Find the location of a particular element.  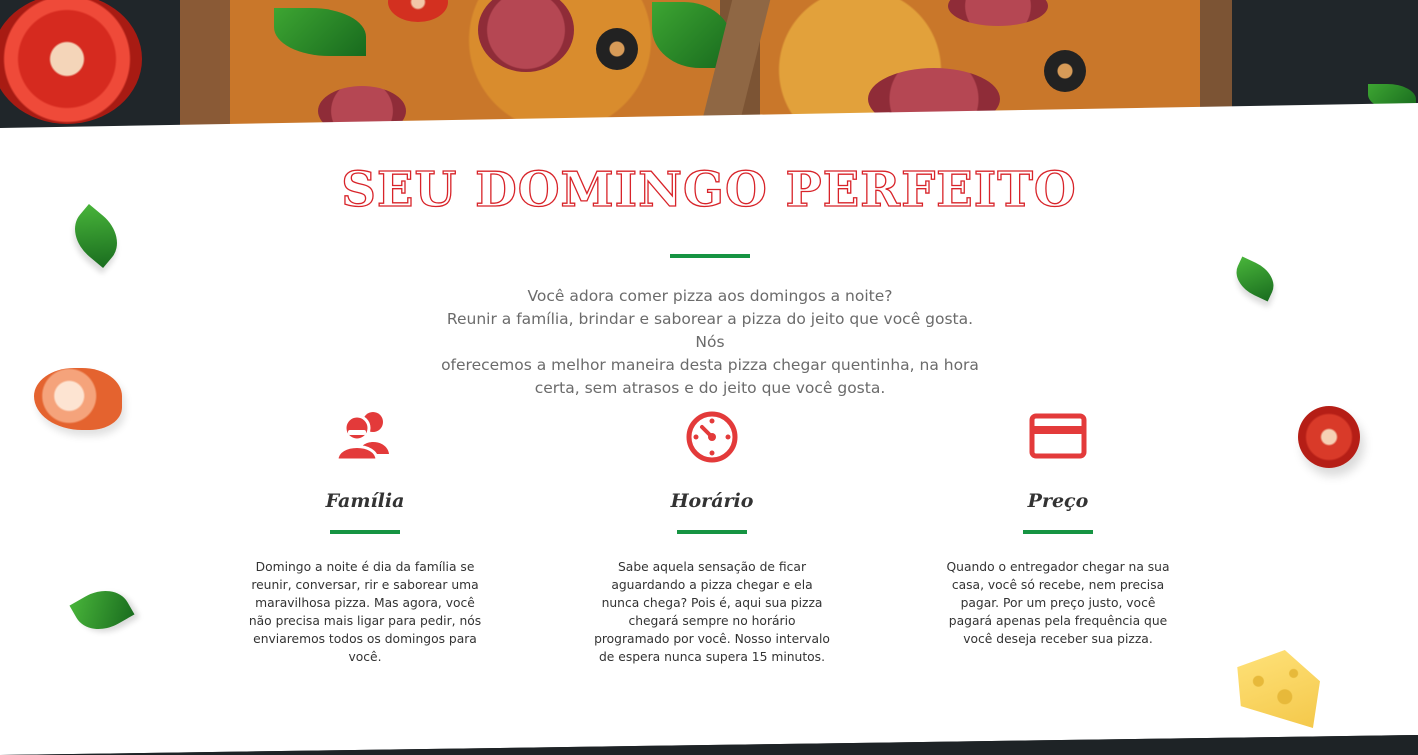

feature-title: Horário is located at coordinates (712, 501).